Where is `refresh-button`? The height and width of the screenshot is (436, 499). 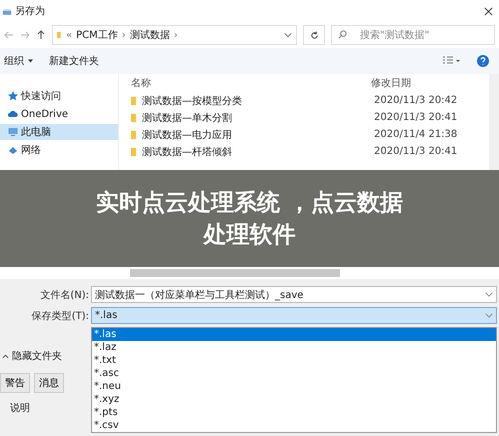 refresh-button is located at coordinates (314, 35).